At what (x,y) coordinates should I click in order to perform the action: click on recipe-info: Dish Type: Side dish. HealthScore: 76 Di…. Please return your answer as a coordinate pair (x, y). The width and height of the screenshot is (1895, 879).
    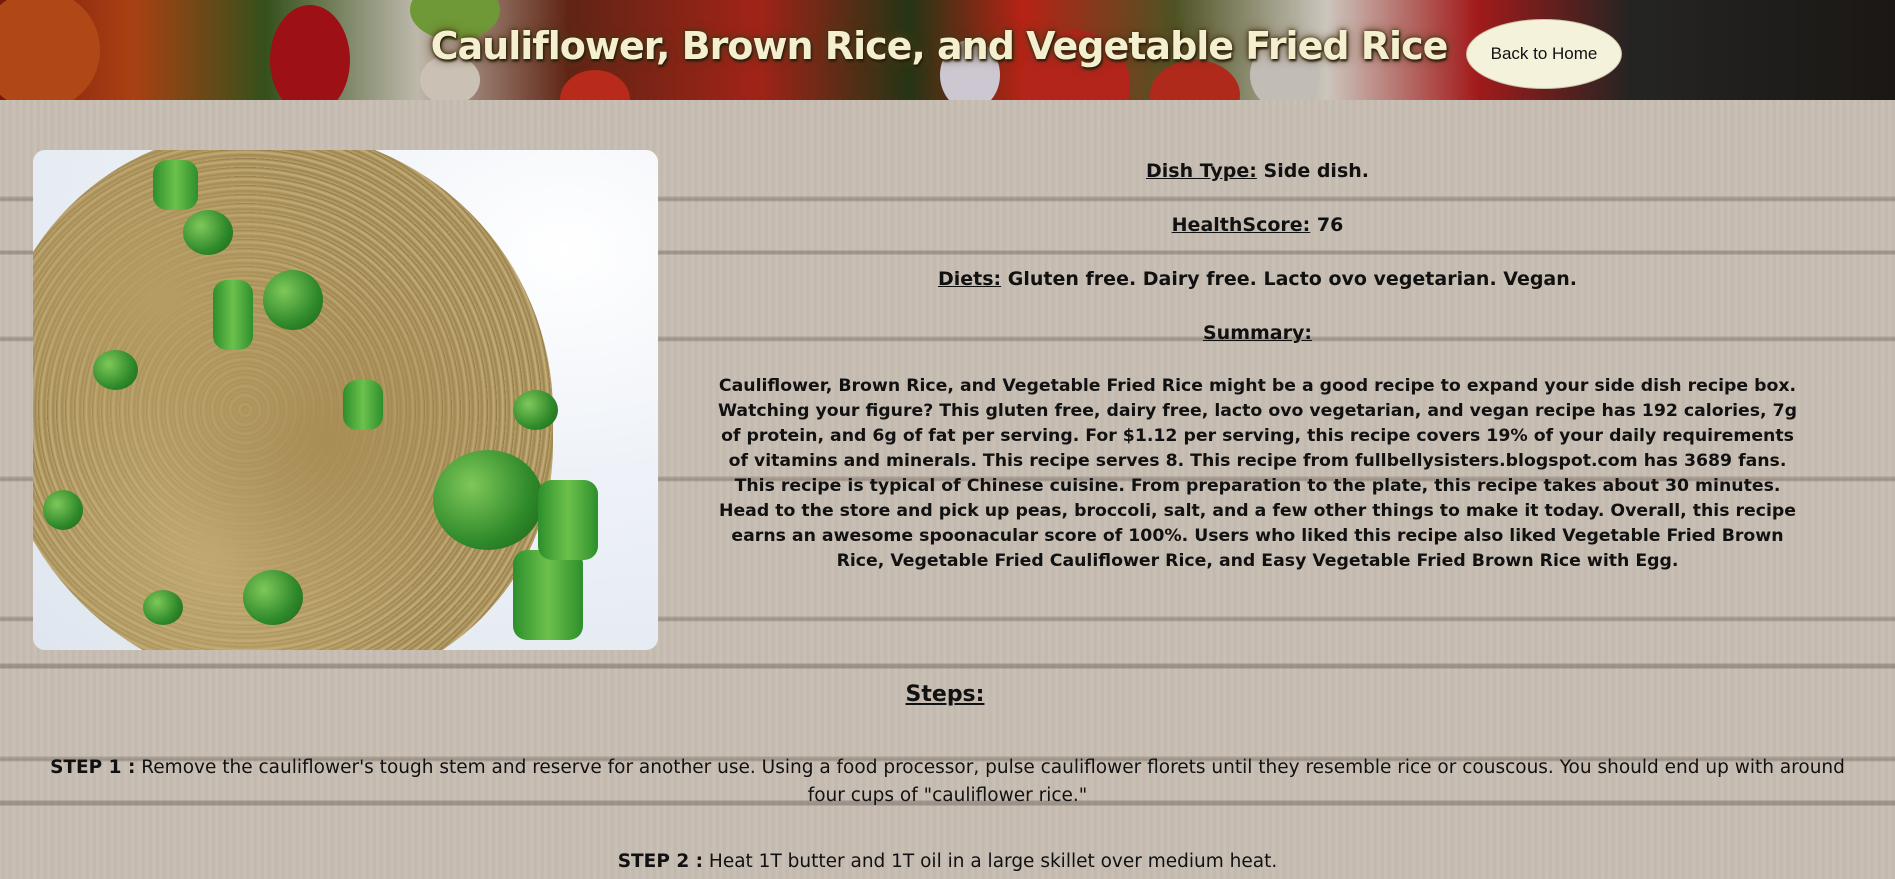
    Looking at the image, I should click on (1257, 268).